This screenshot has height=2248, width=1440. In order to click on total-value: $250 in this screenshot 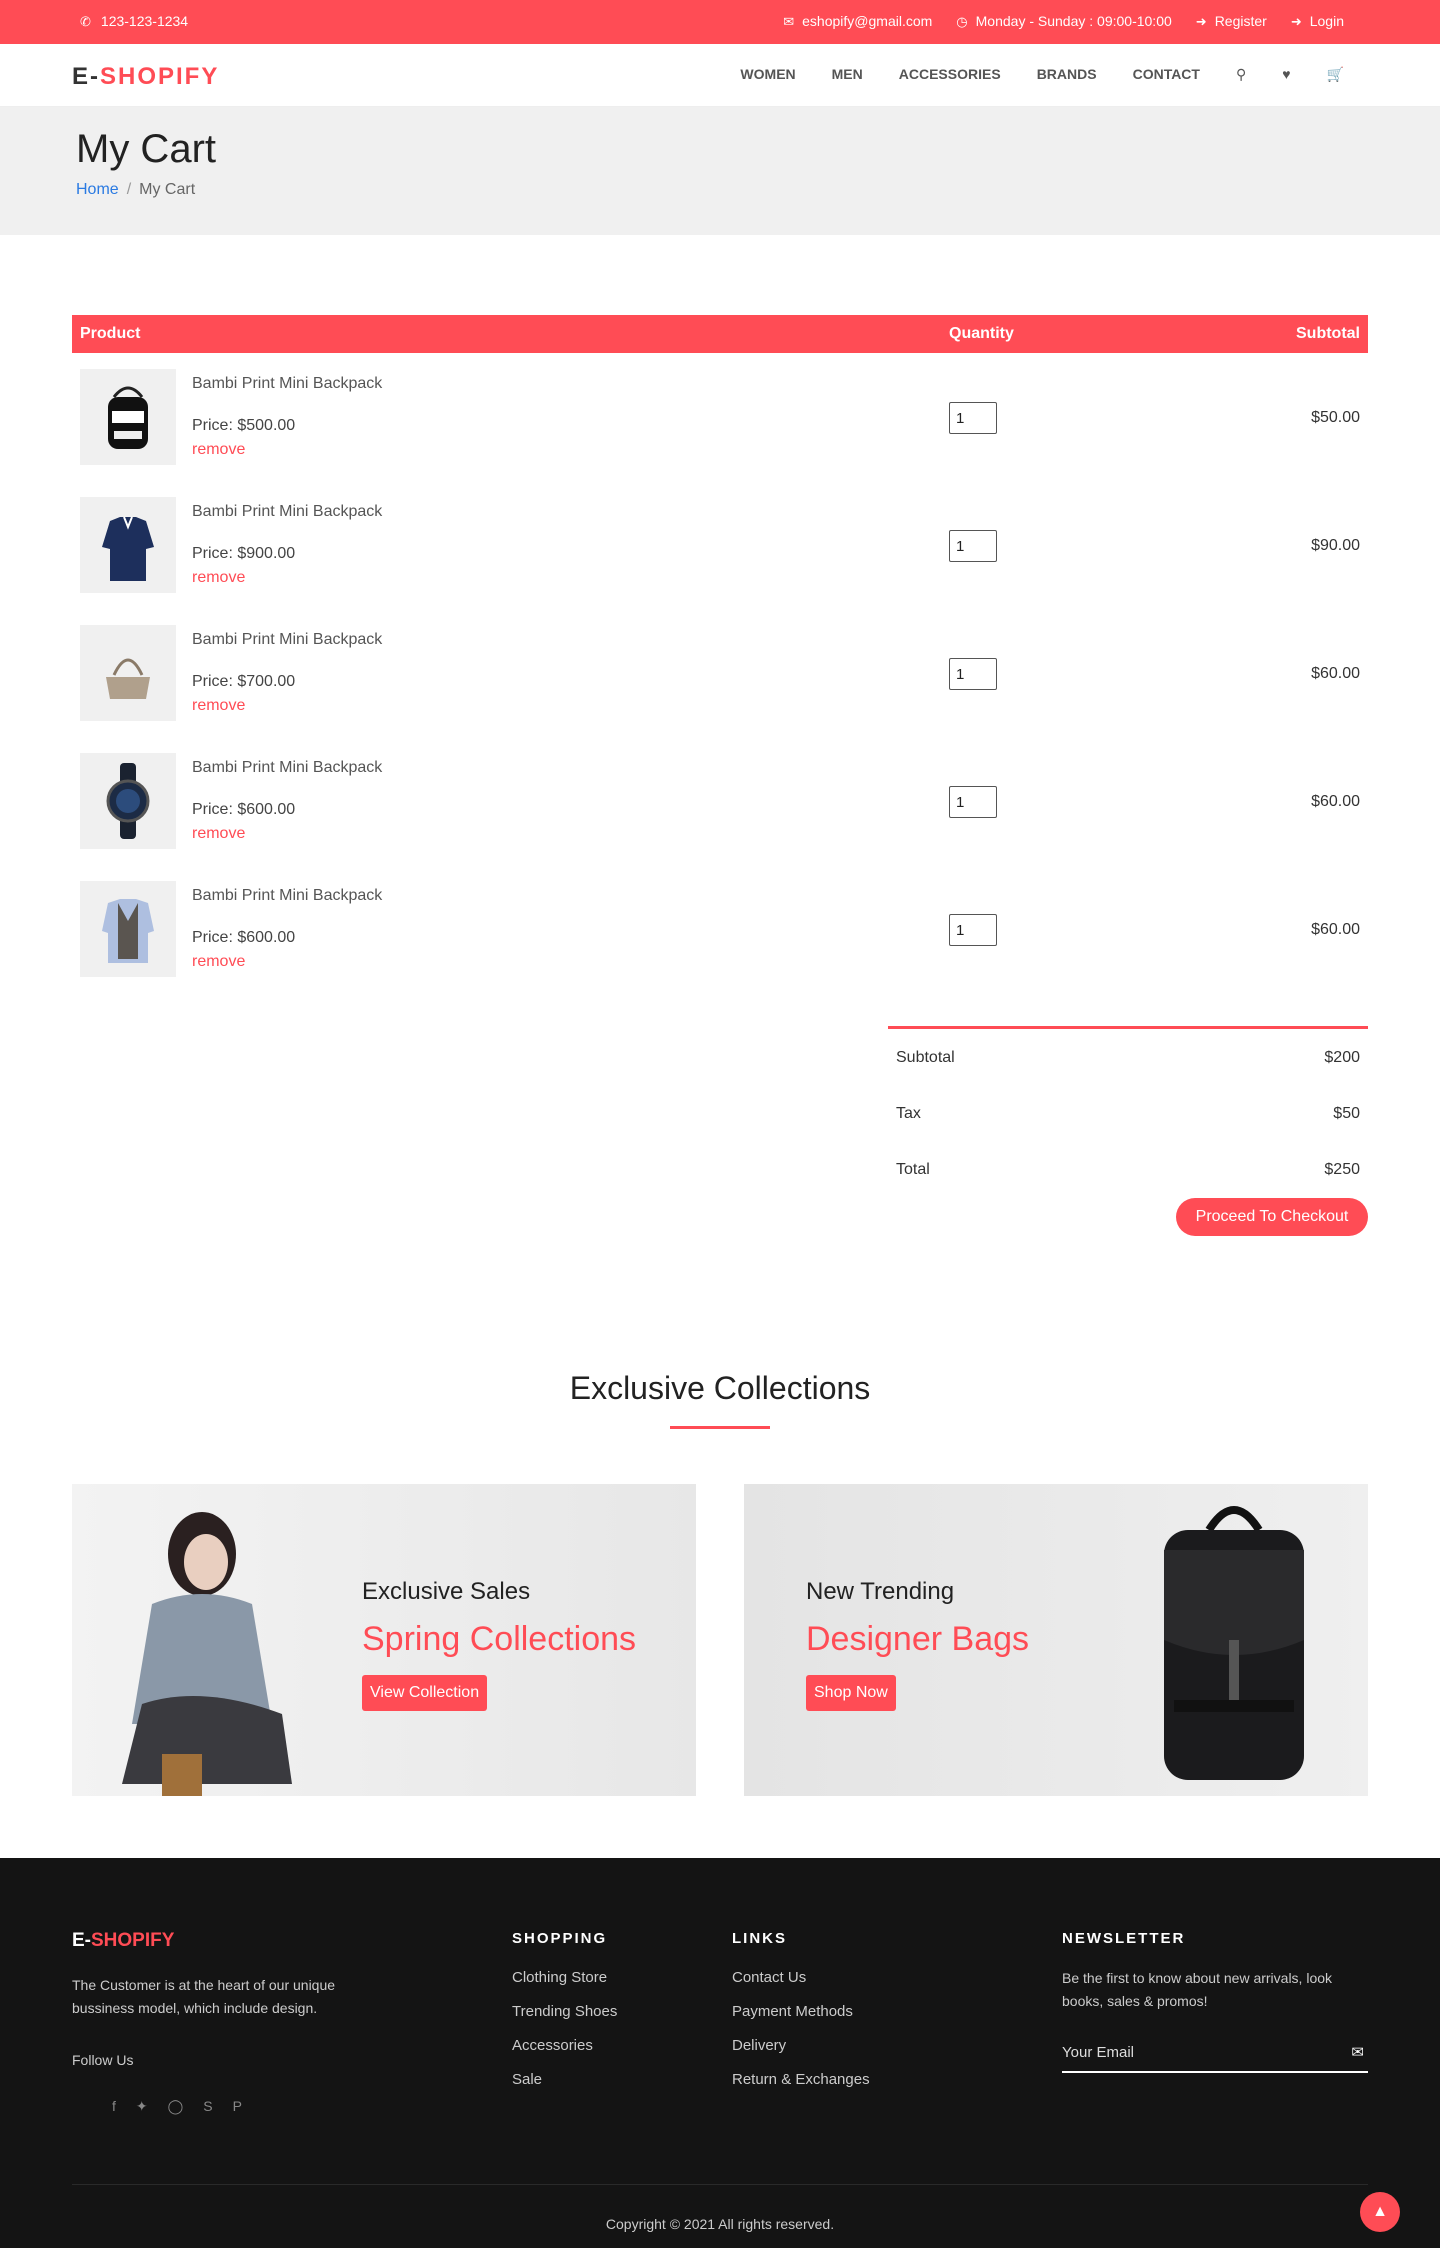, I will do `click(1342, 1169)`.